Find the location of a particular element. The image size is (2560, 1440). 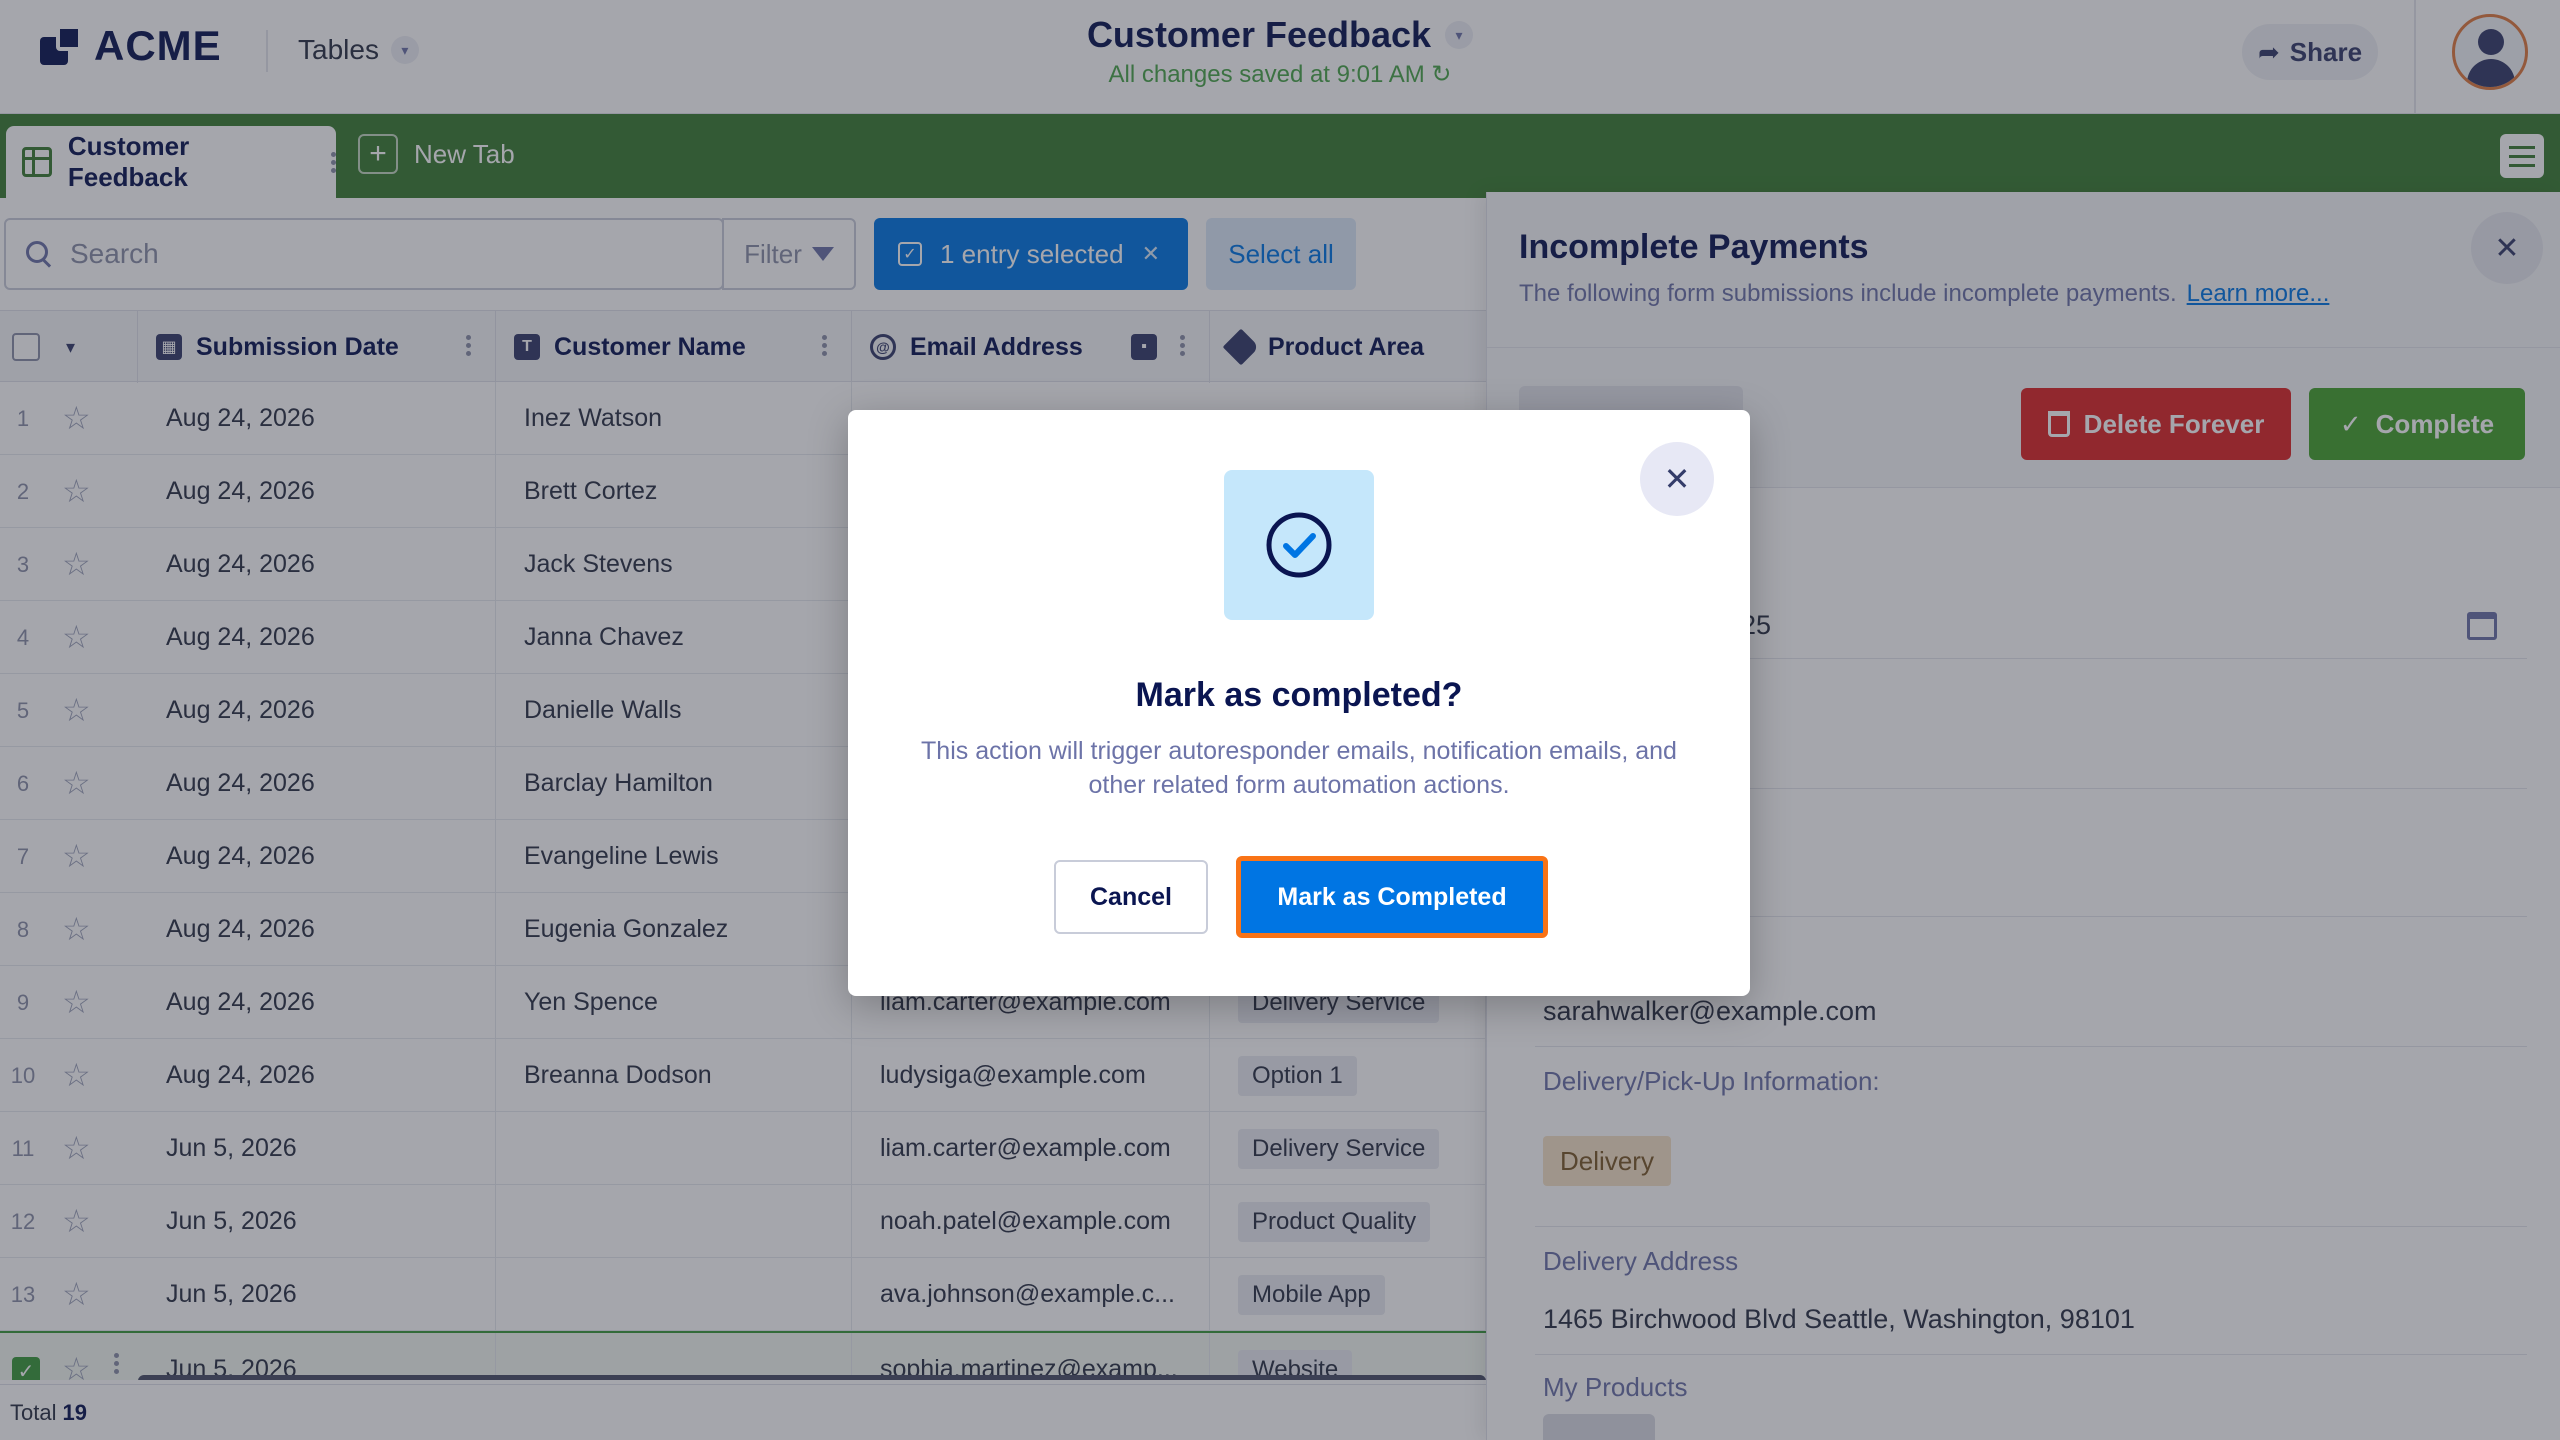

check-circle-icon is located at coordinates (1299, 545).